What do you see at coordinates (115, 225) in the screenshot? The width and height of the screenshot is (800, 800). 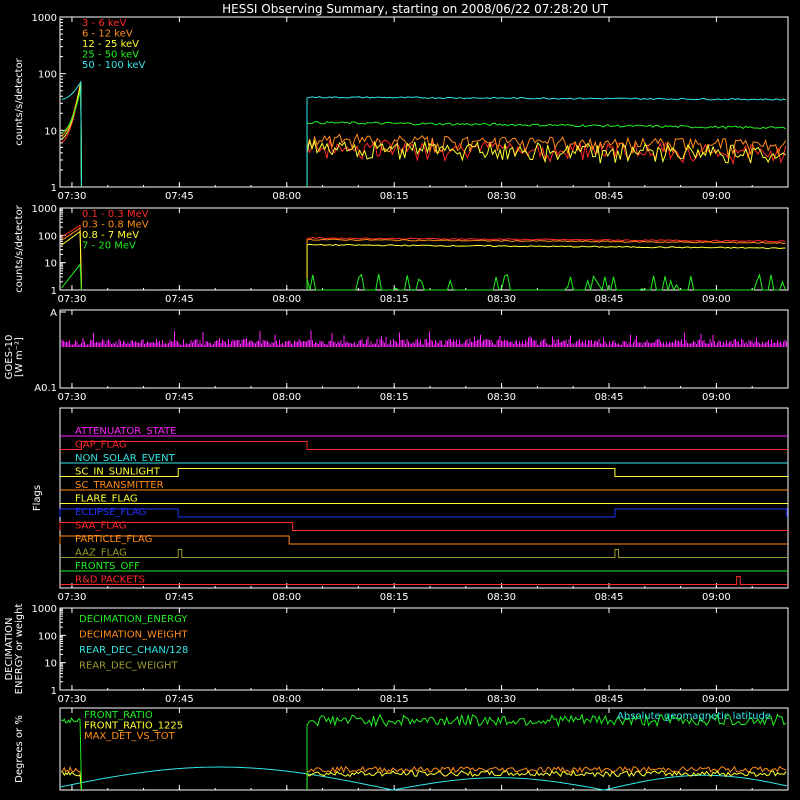 I see `legend-entry: 0.3 - 0.8 MeV` at bounding box center [115, 225].